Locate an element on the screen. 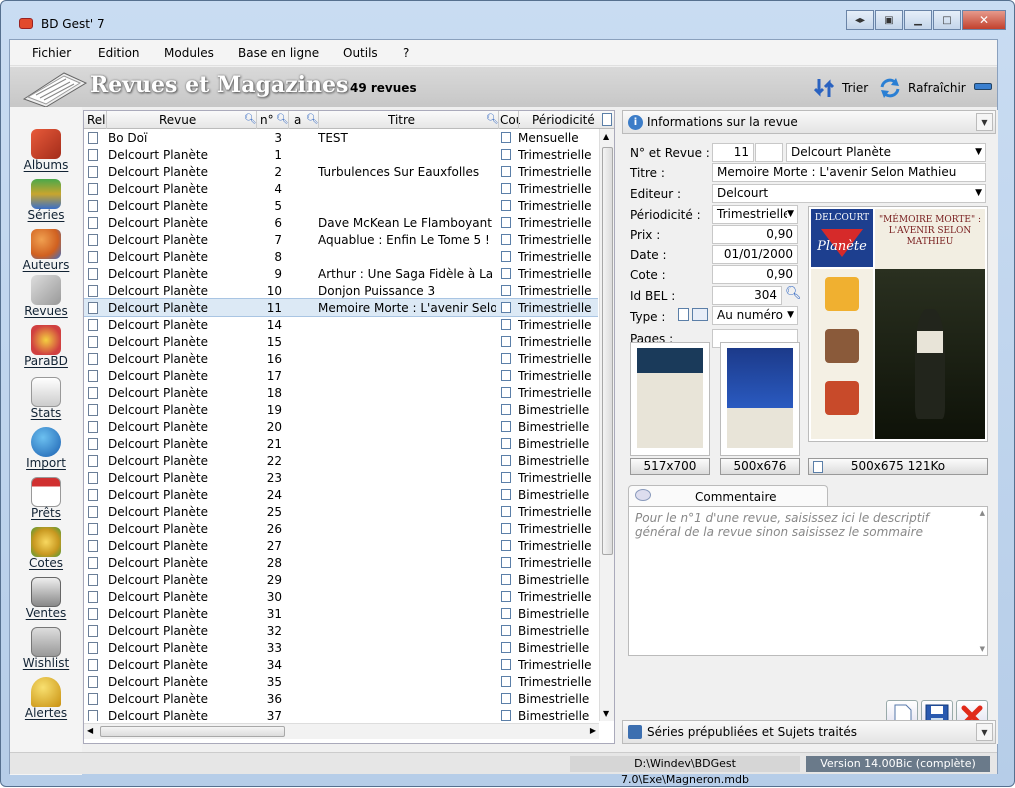  cote-field: 0,90 is located at coordinates (755, 274).